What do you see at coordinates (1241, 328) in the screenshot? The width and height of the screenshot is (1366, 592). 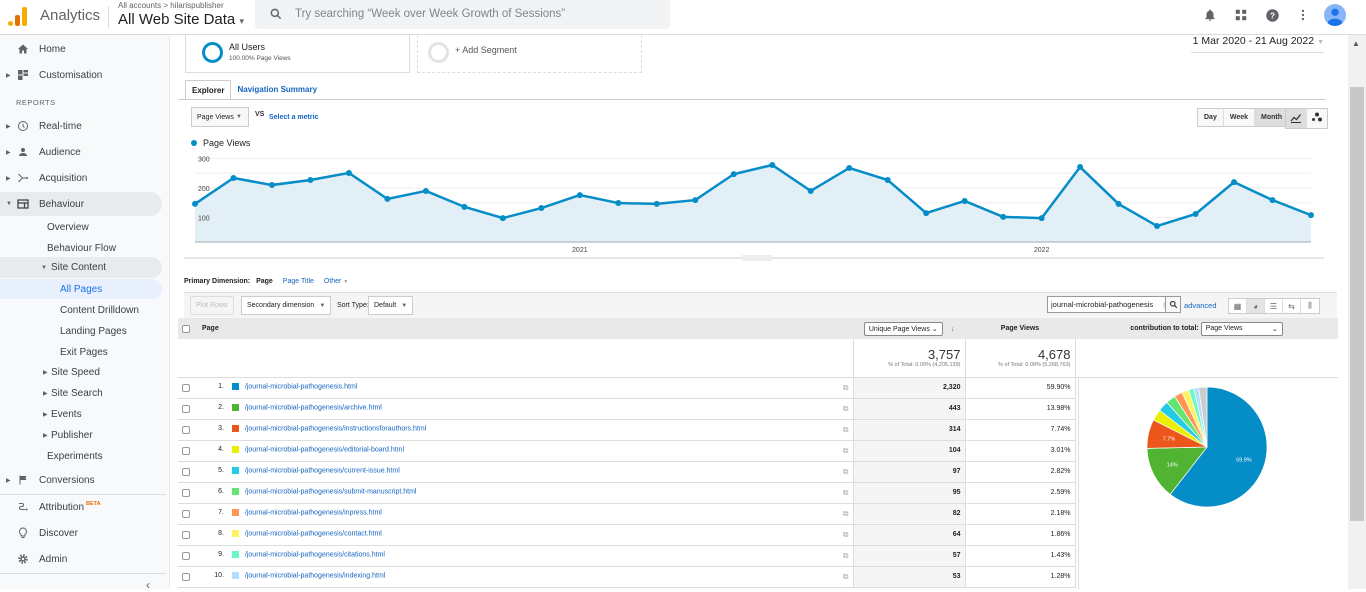 I see `contribution-metric-dropdown: Page Views ⌄` at bounding box center [1241, 328].